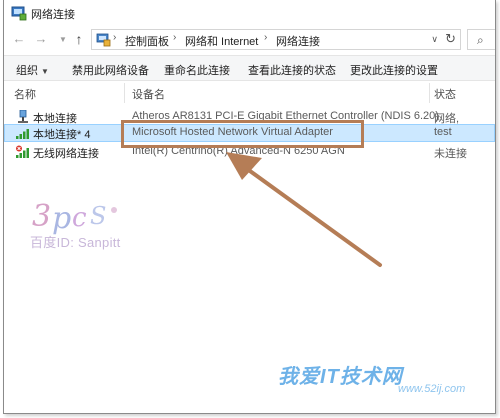  What do you see at coordinates (340, 377) in the screenshot?
I see `site-watermark: 我爱IT技术网` at bounding box center [340, 377].